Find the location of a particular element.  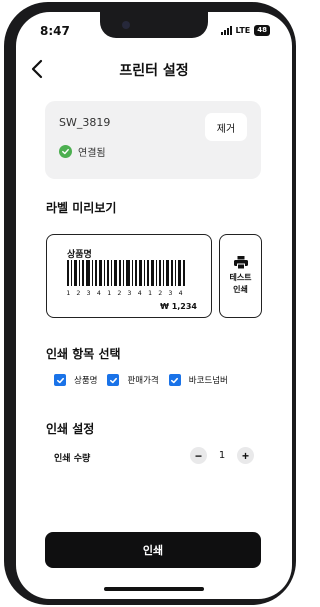

battery-icon: 48 is located at coordinates (262, 30).